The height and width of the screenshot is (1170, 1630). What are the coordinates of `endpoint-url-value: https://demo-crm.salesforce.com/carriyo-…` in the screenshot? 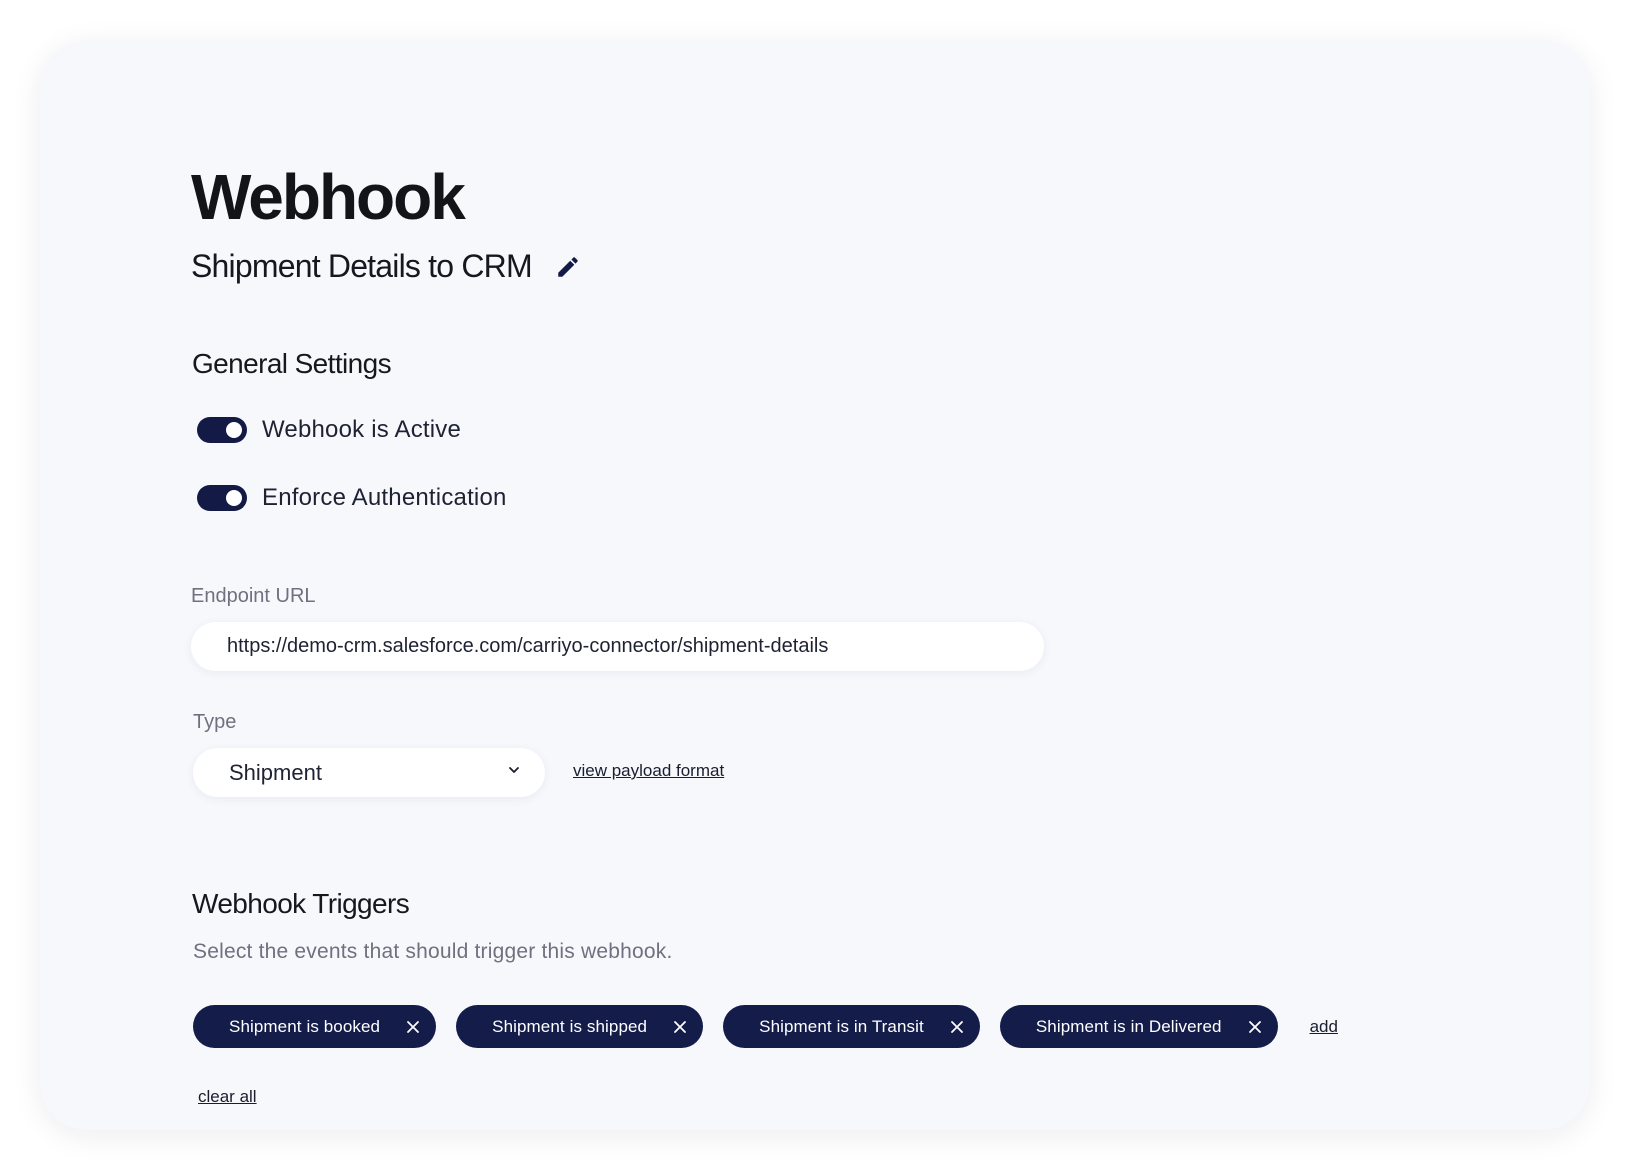 It's located at (528, 646).